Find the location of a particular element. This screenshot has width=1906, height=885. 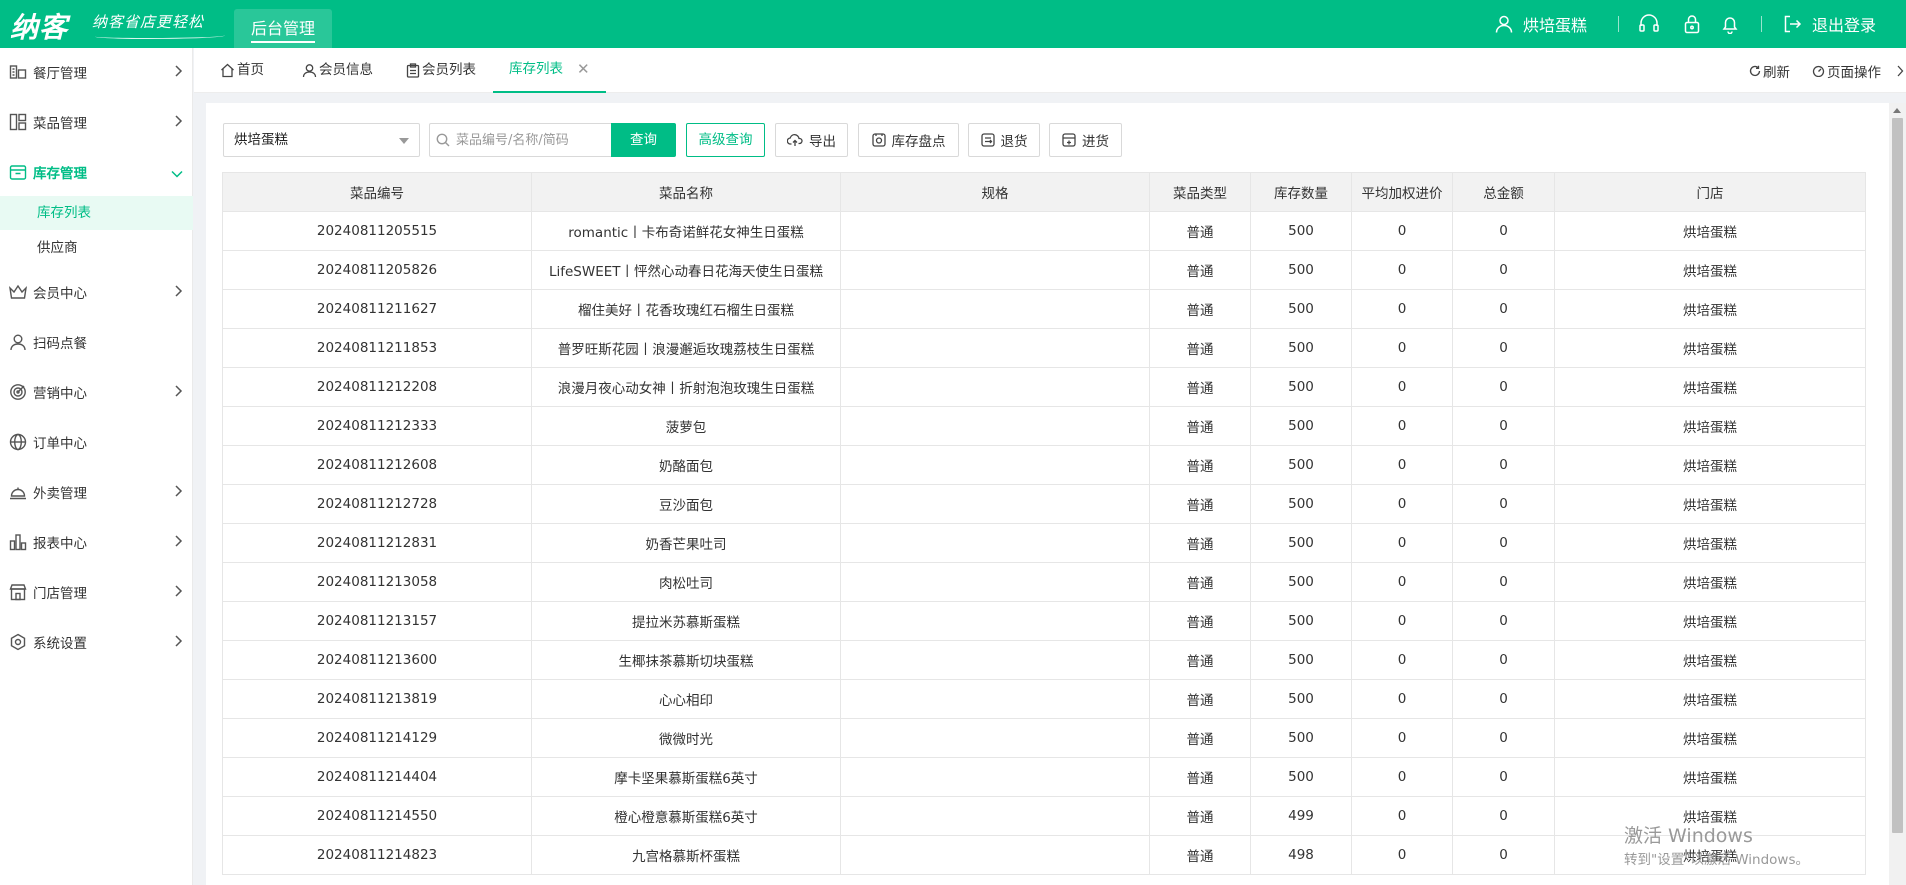

refresh-button: 刷新 is located at coordinates (1769, 70).